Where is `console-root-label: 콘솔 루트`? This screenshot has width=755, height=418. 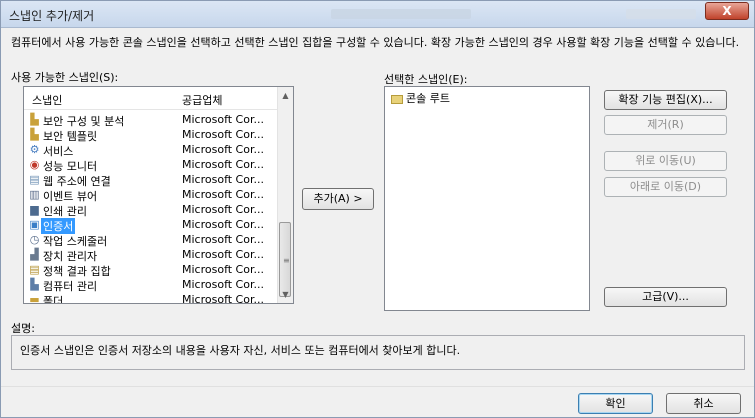
console-root-label: 콘솔 루트 is located at coordinates (428, 98).